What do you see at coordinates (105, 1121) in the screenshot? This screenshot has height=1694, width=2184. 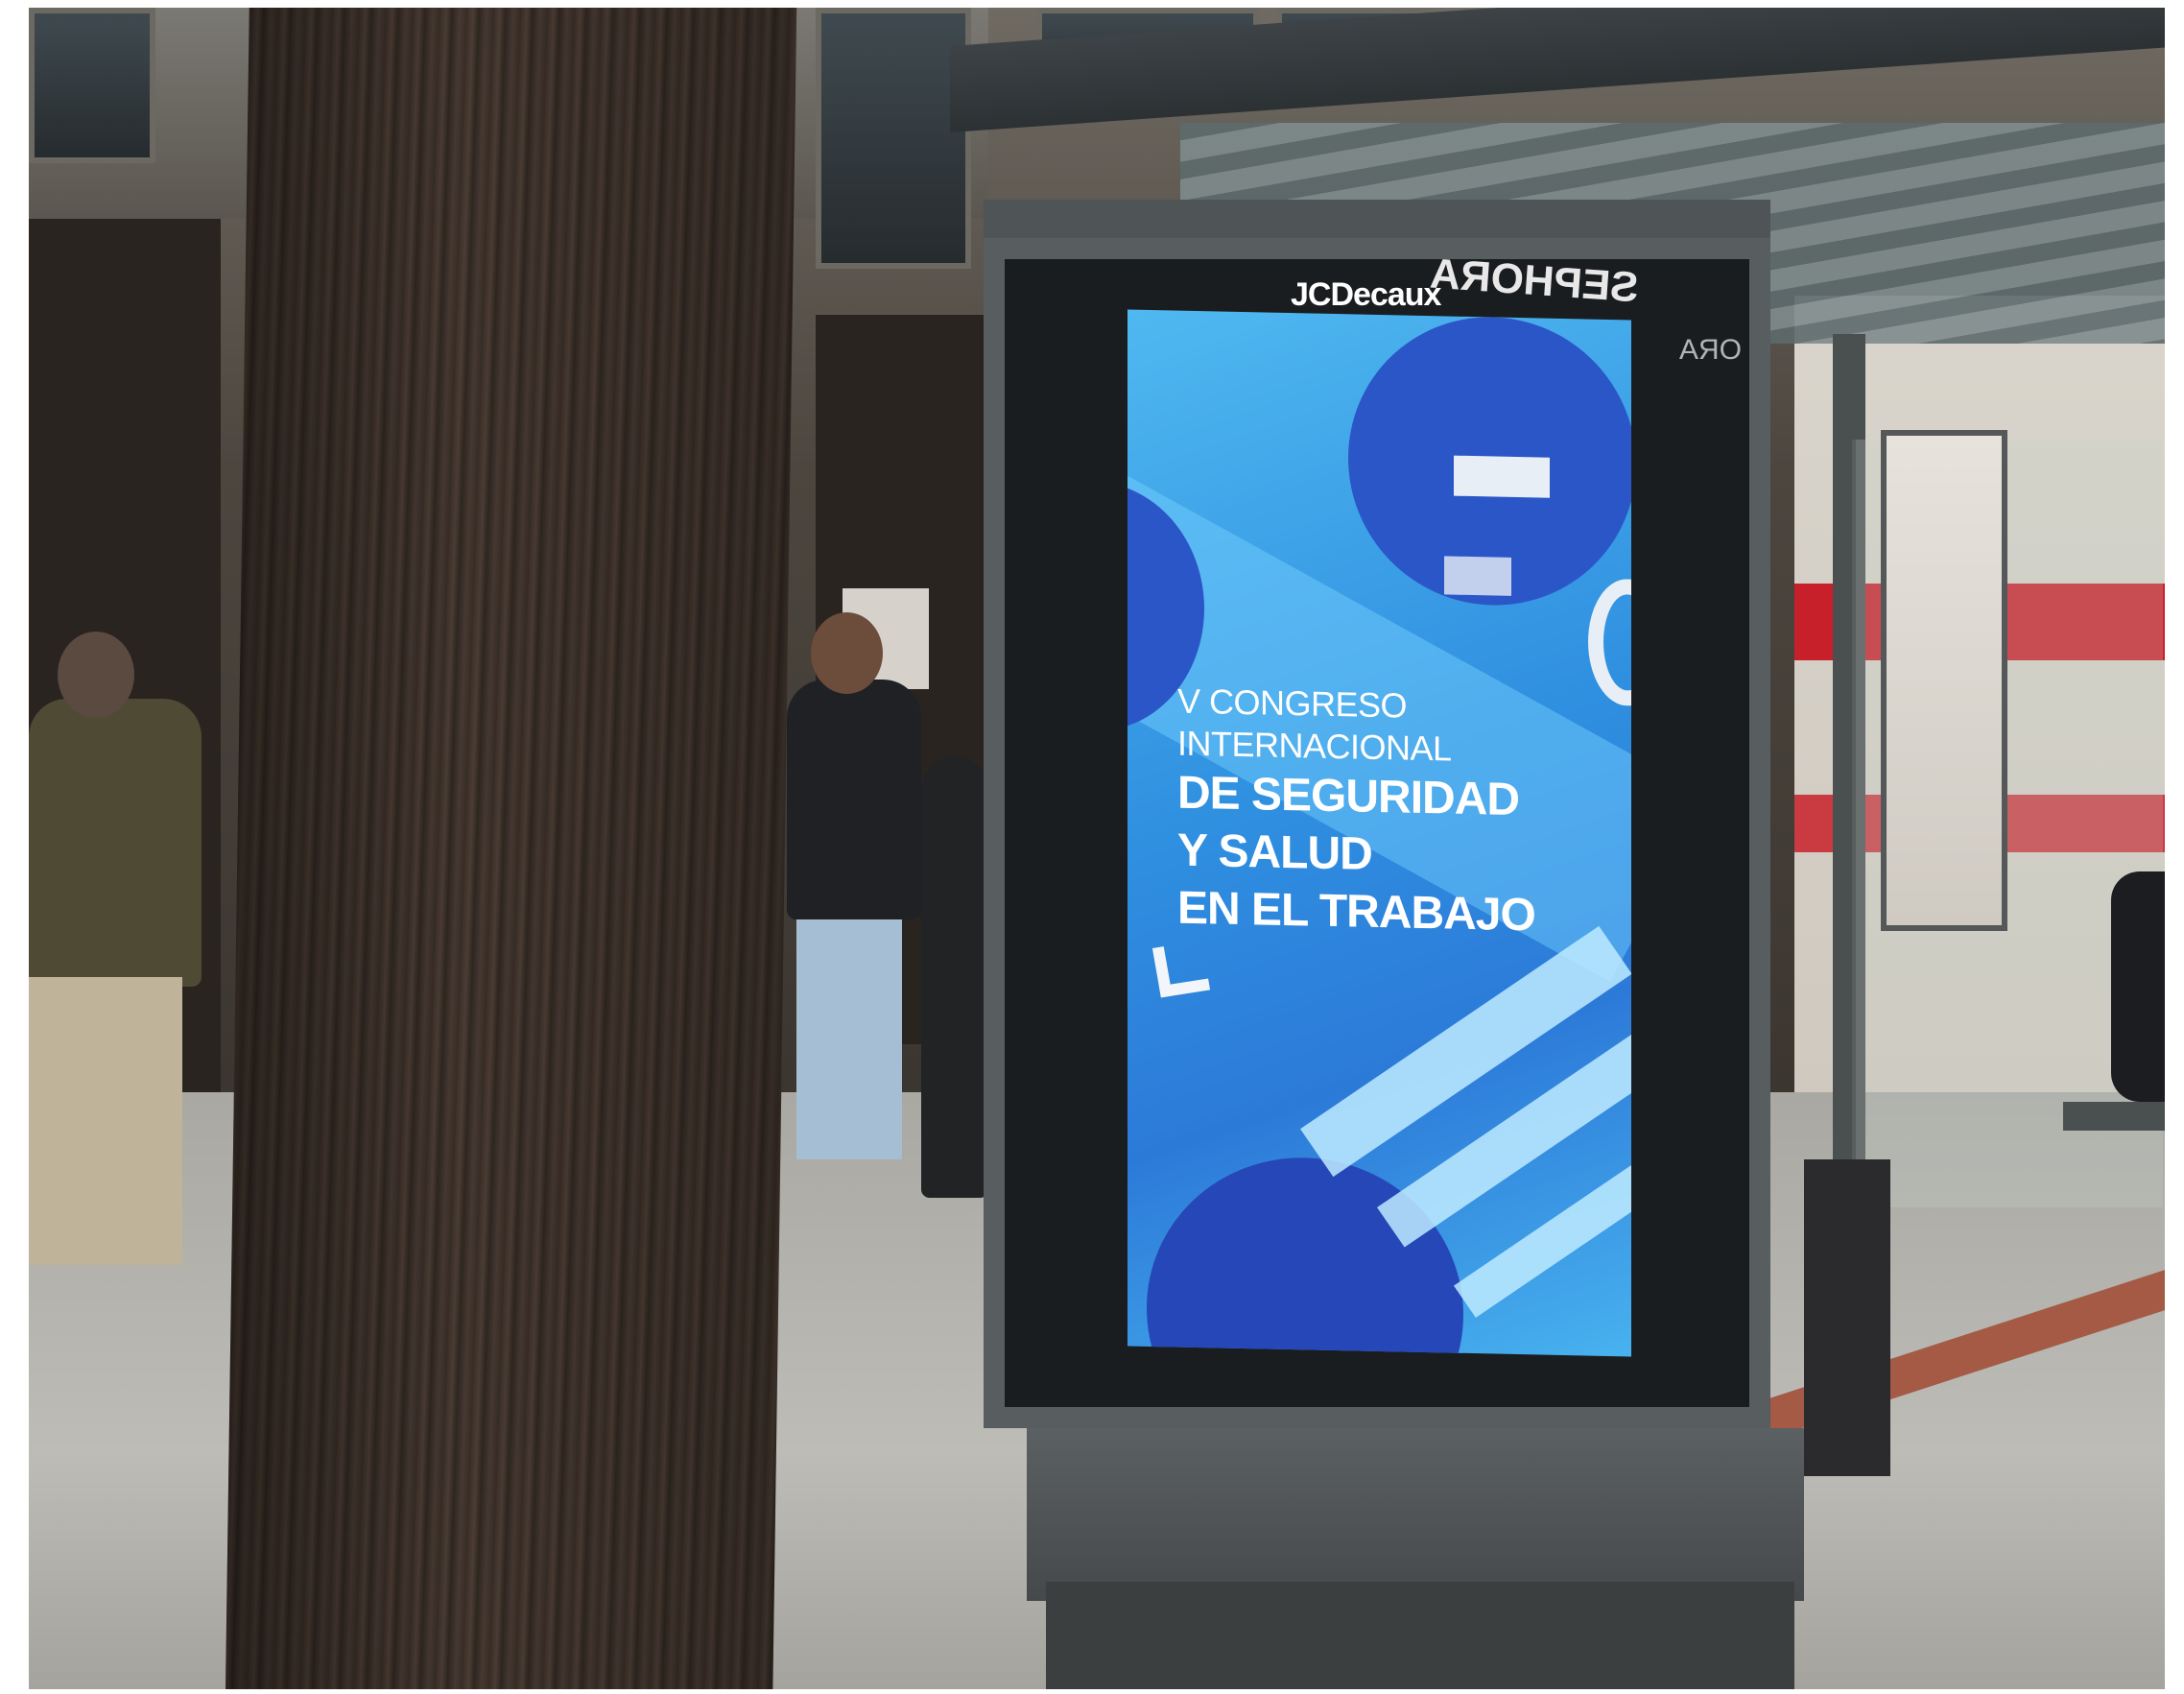 I see `person-trousers` at bounding box center [105, 1121].